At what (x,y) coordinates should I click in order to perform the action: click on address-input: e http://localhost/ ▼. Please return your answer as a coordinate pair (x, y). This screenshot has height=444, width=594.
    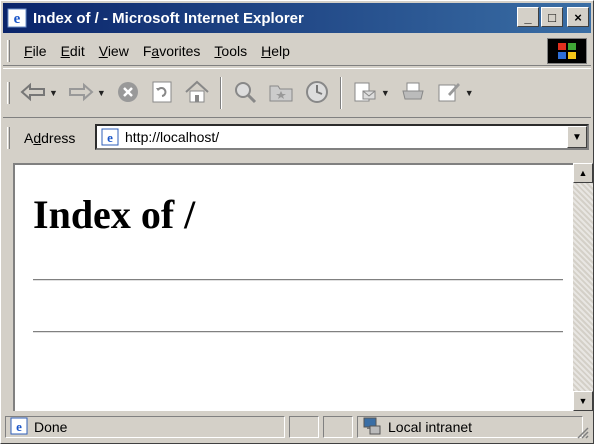
    Looking at the image, I should click on (342, 137).